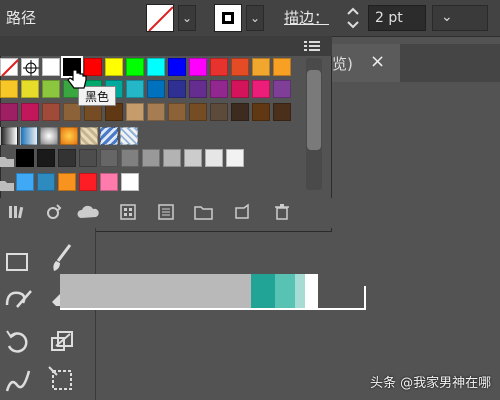  I want to click on new-swatch-icon, so click(242, 212).